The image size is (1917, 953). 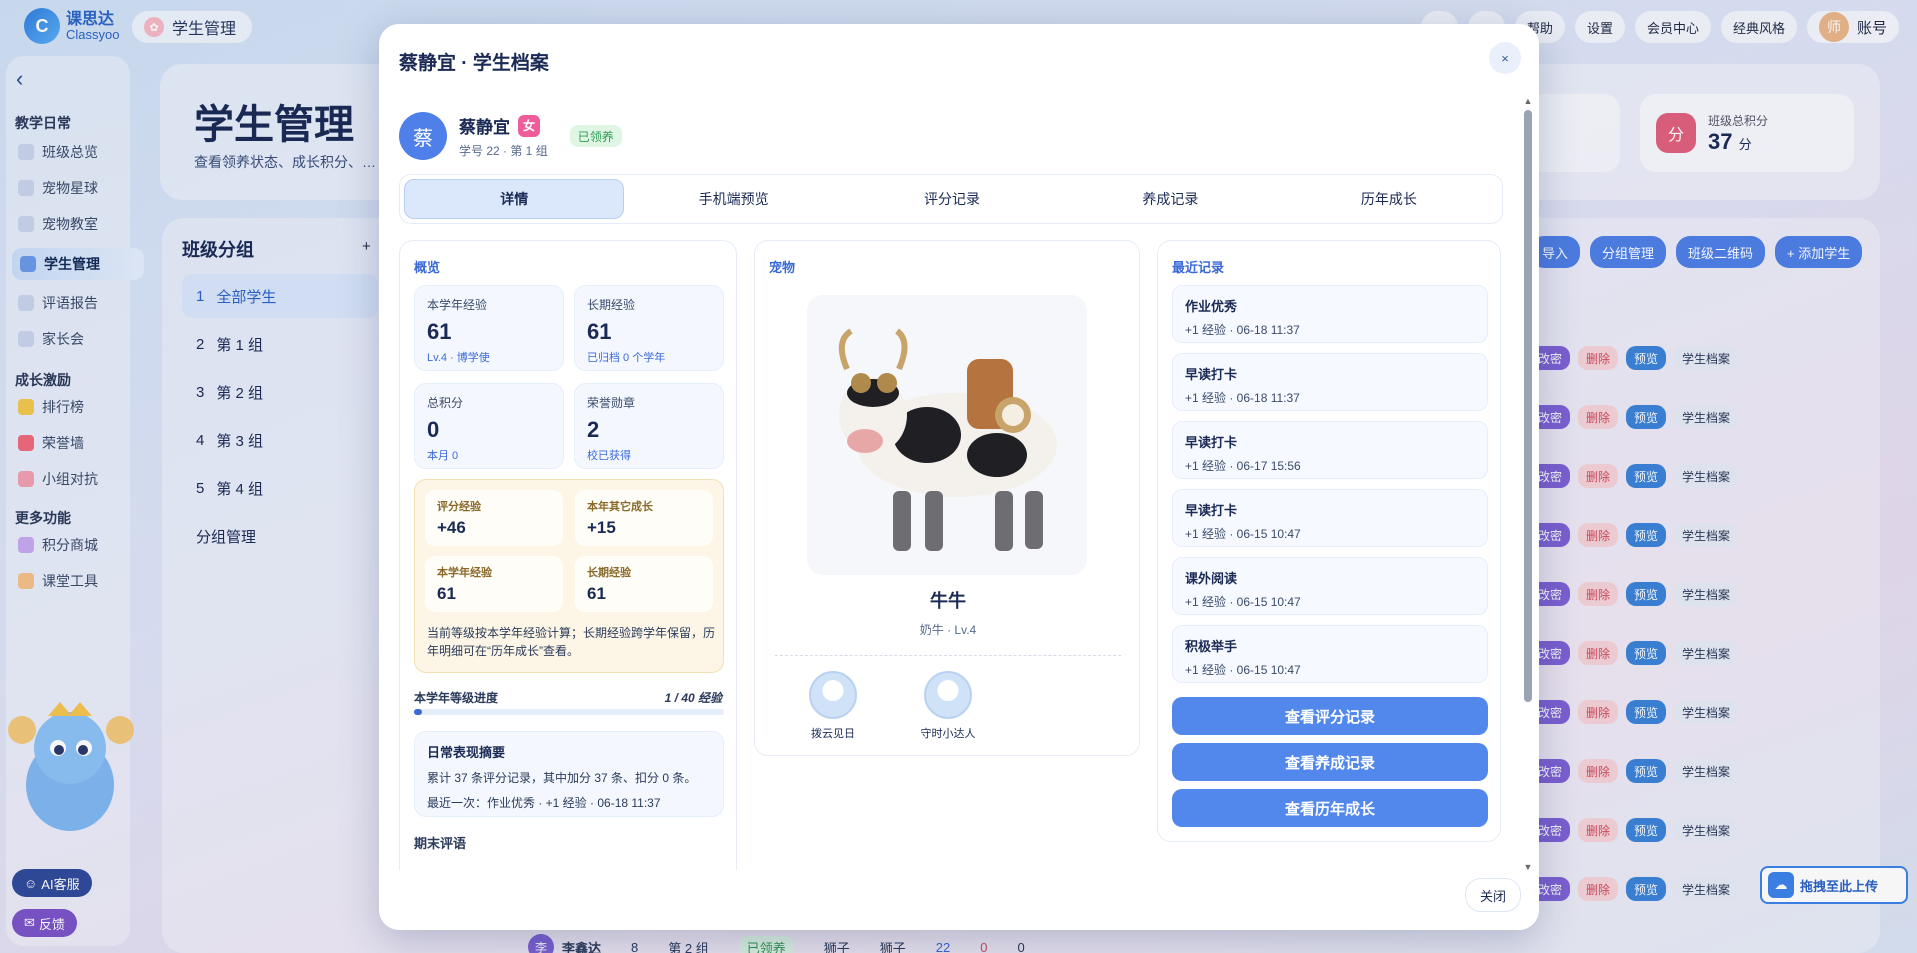 What do you see at coordinates (529, 125) in the screenshot?
I see `gender-badge: 女` at bounding box center [529, 125].